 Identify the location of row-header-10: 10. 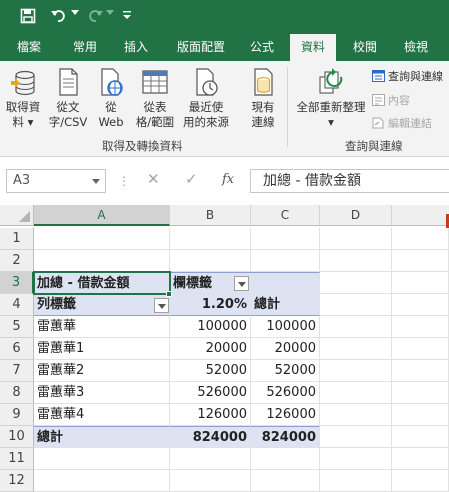
(17, 437).